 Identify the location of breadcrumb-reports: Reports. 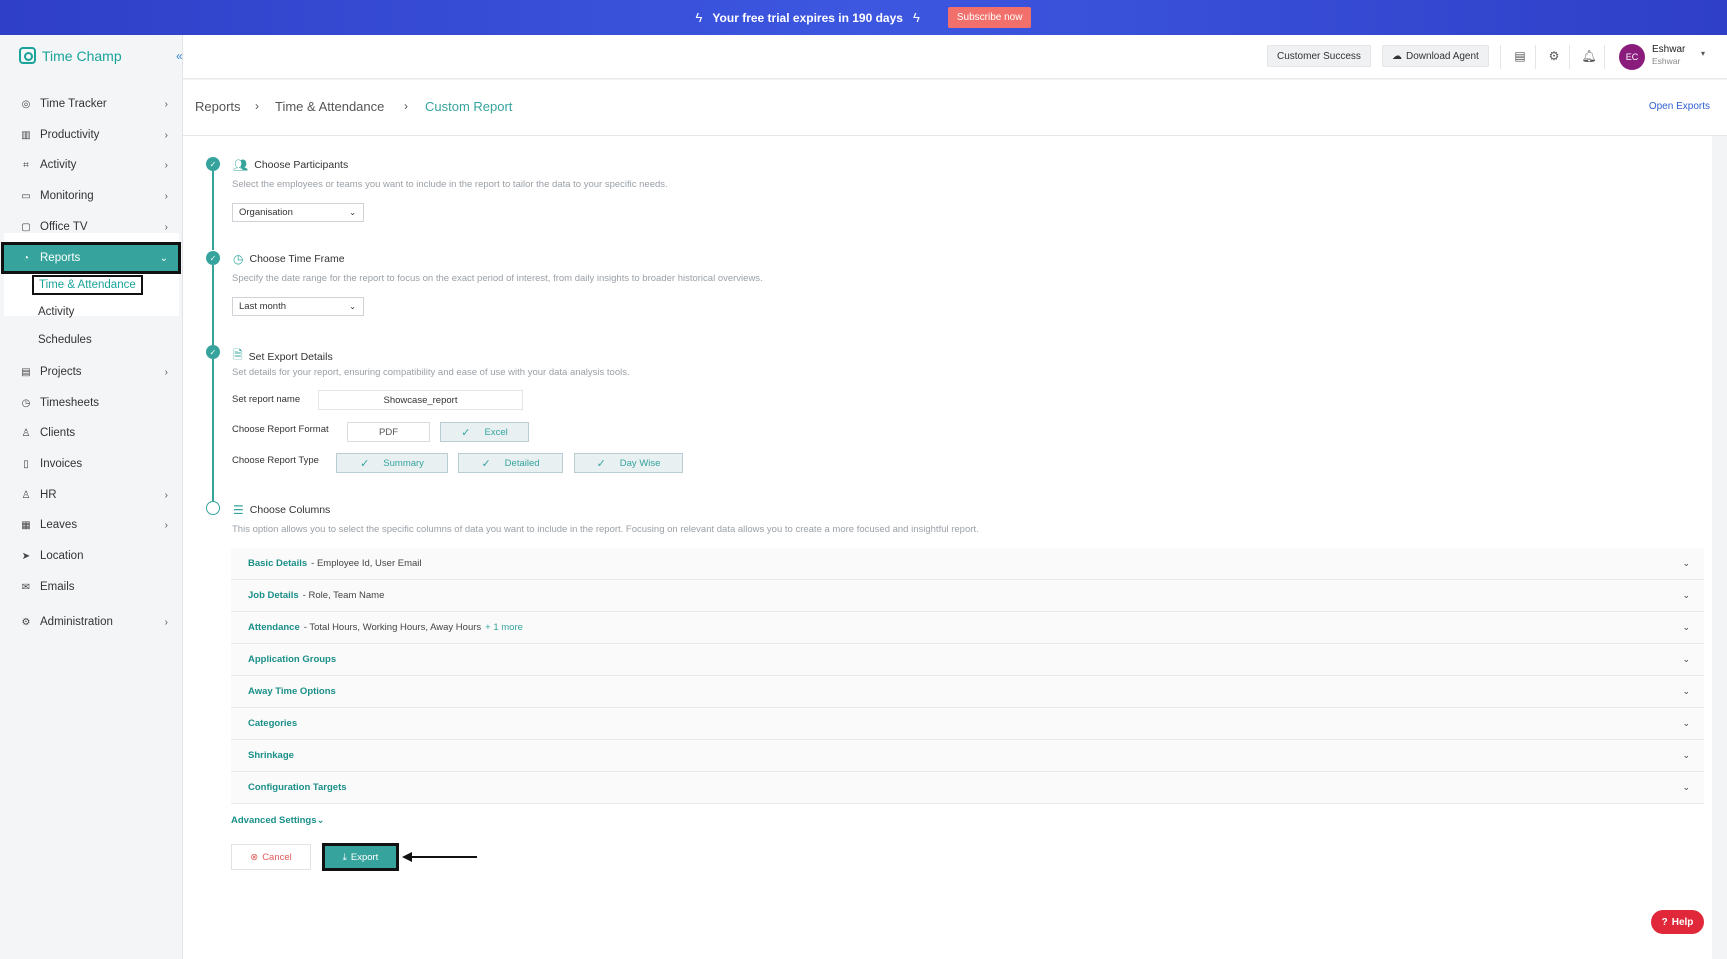
(218, 106).